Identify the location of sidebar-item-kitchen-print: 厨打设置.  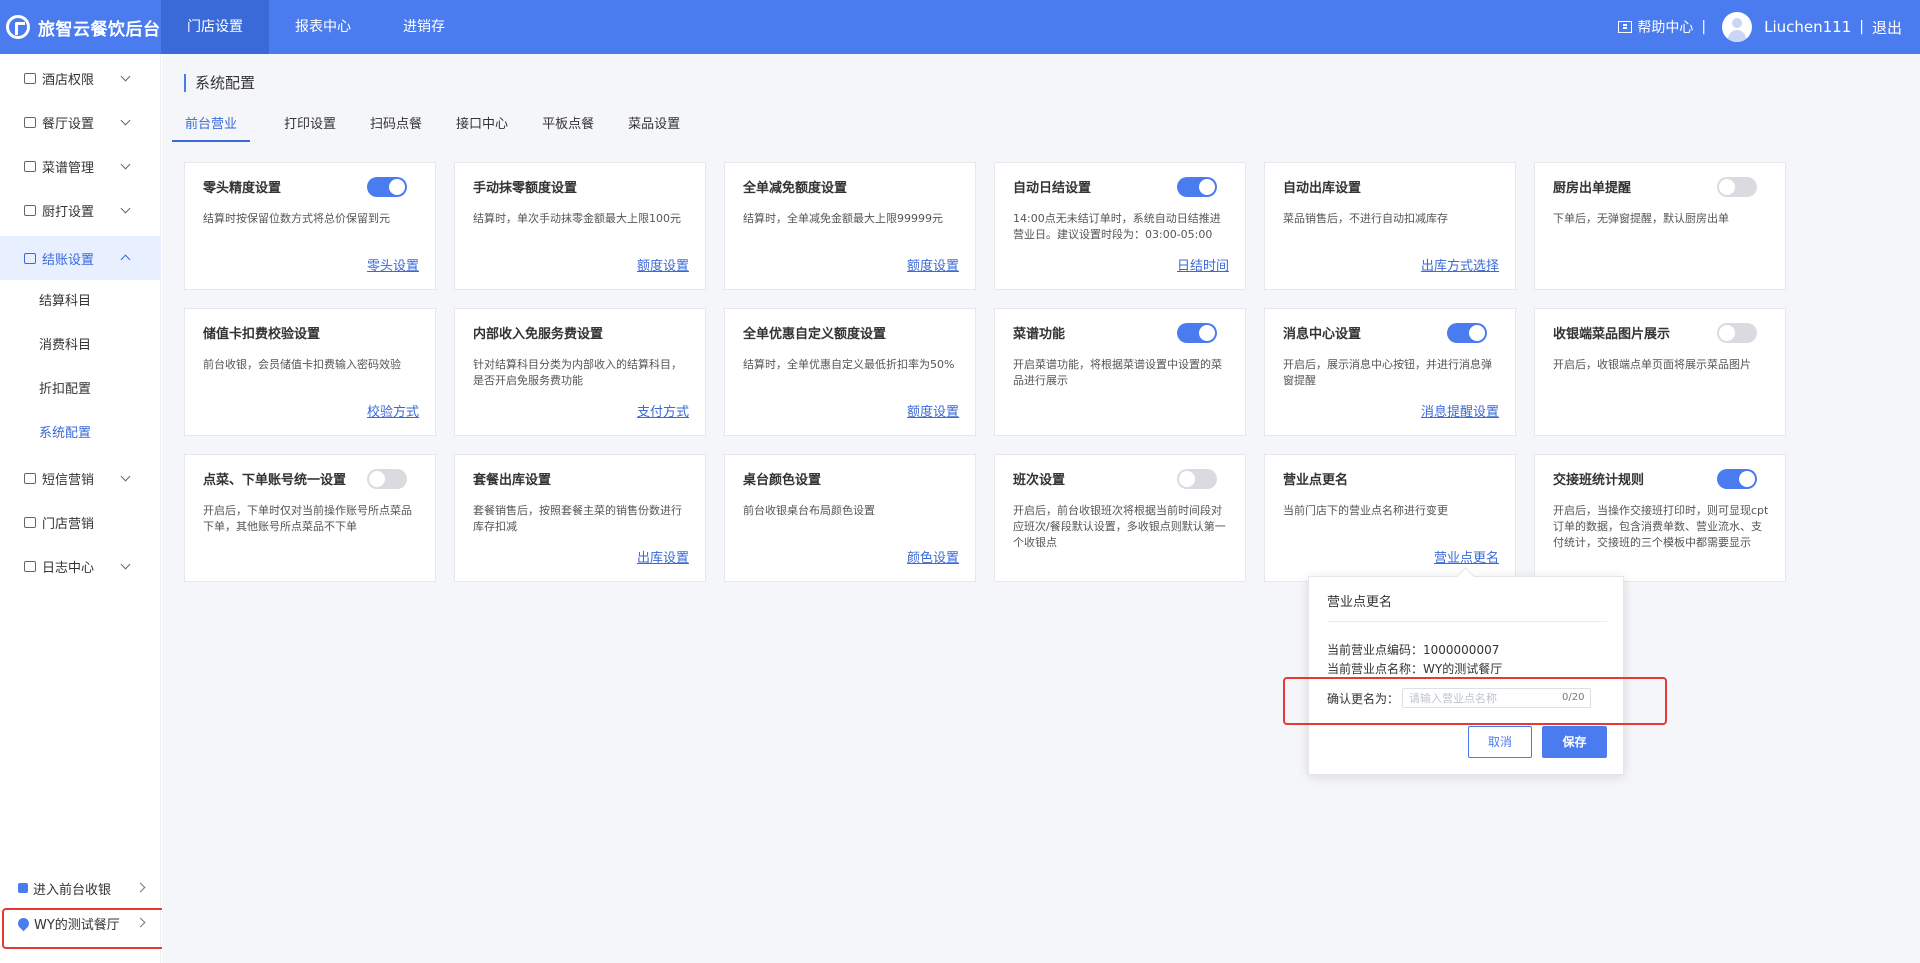
(80, 210).